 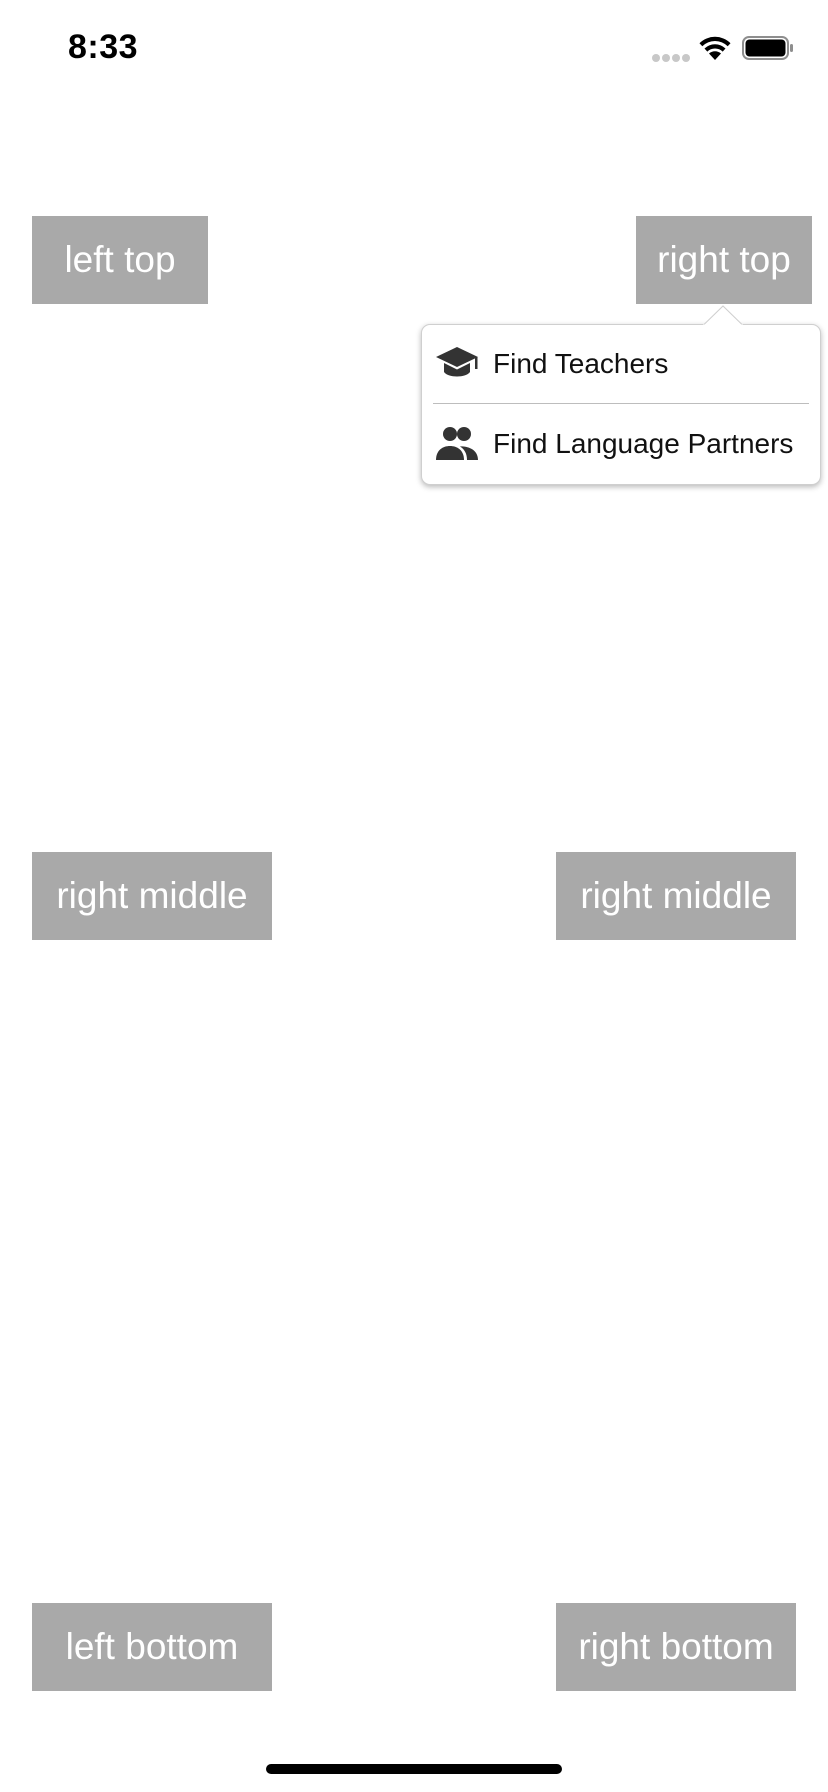 What do you see at coordinates (724, 260) in the screenshot?
I see `right-top-button: right top` at bounding box center [724, 260].